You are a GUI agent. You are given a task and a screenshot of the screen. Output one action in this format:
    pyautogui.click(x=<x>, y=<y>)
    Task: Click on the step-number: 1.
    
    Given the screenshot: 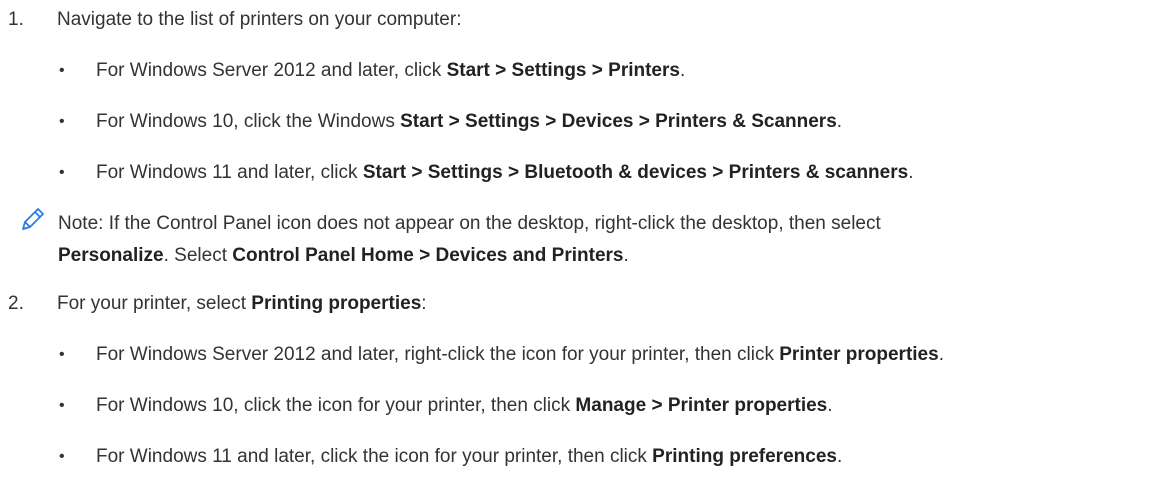 What is the action you would take?
    pyautogui.click(x=16, y=19)
    